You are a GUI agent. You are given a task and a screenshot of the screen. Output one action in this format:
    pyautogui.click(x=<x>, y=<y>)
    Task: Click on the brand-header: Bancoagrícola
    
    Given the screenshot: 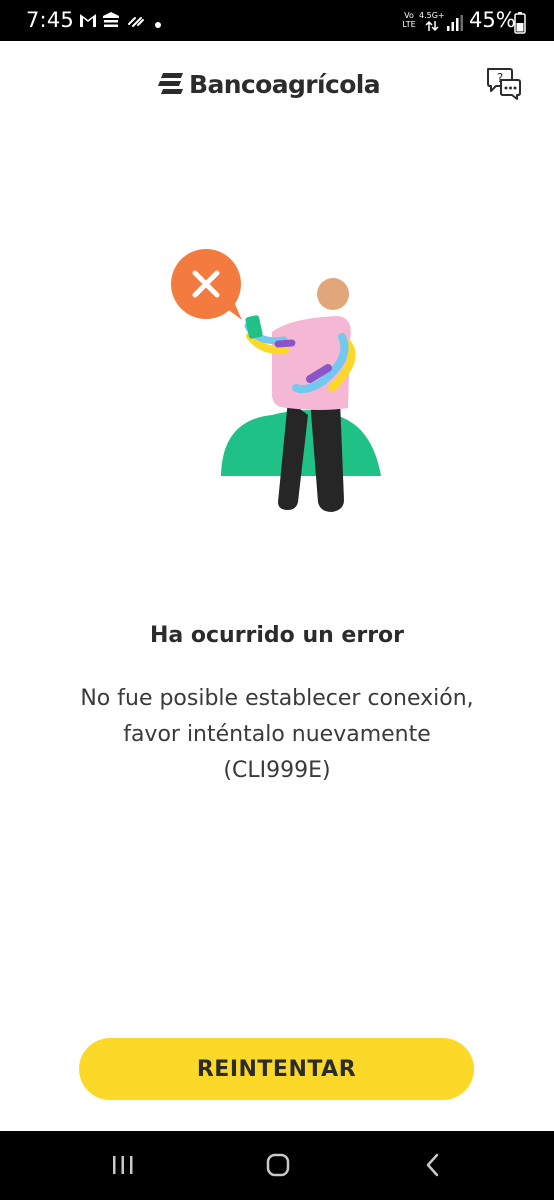 What is the action you would take?
    pyautogui.click(x=269, y=84)
    